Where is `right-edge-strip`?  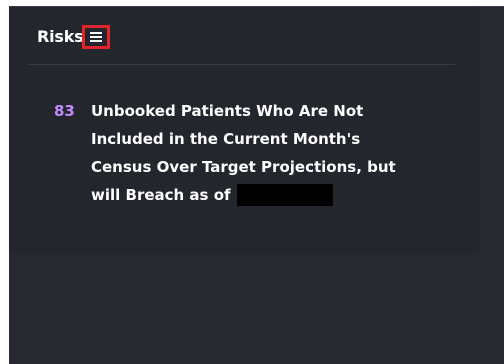
right-edge-strip is located at coordinates (491, 130).